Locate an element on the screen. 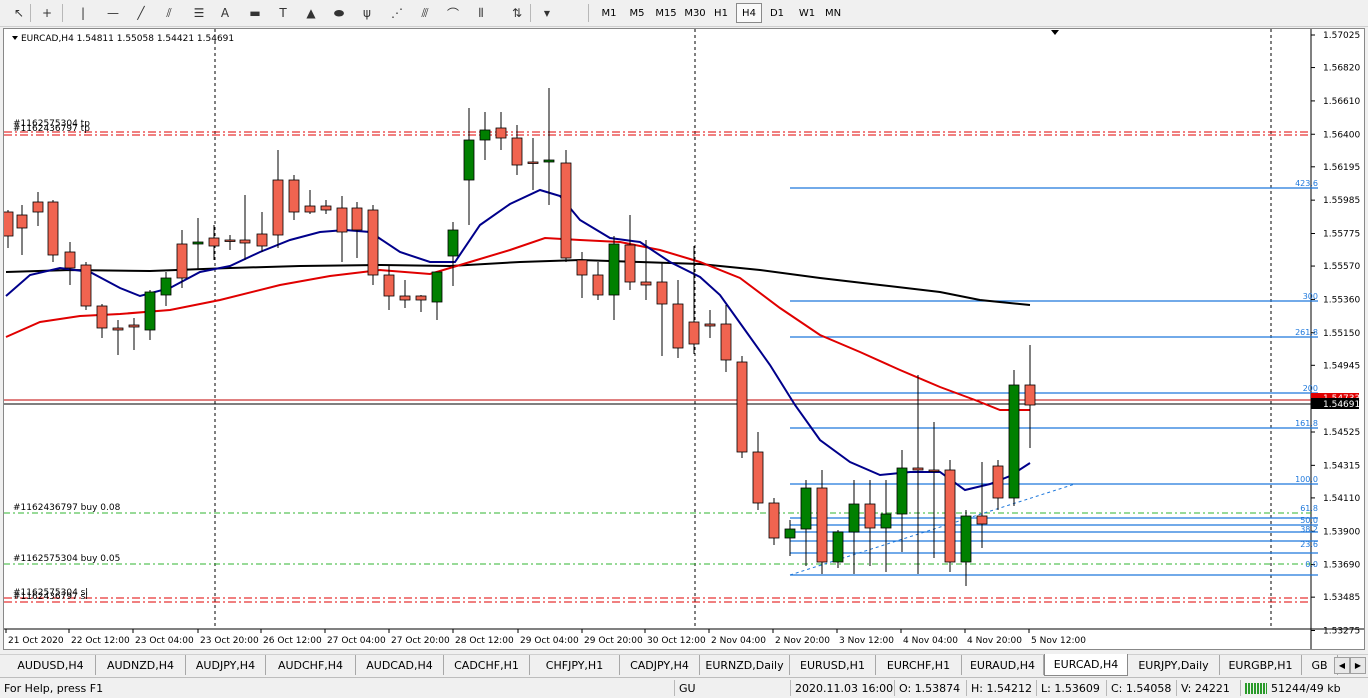 This screenshot has height=698, width=1368. ellipse-icon: ⬬ is located at coordinates (339, 13).